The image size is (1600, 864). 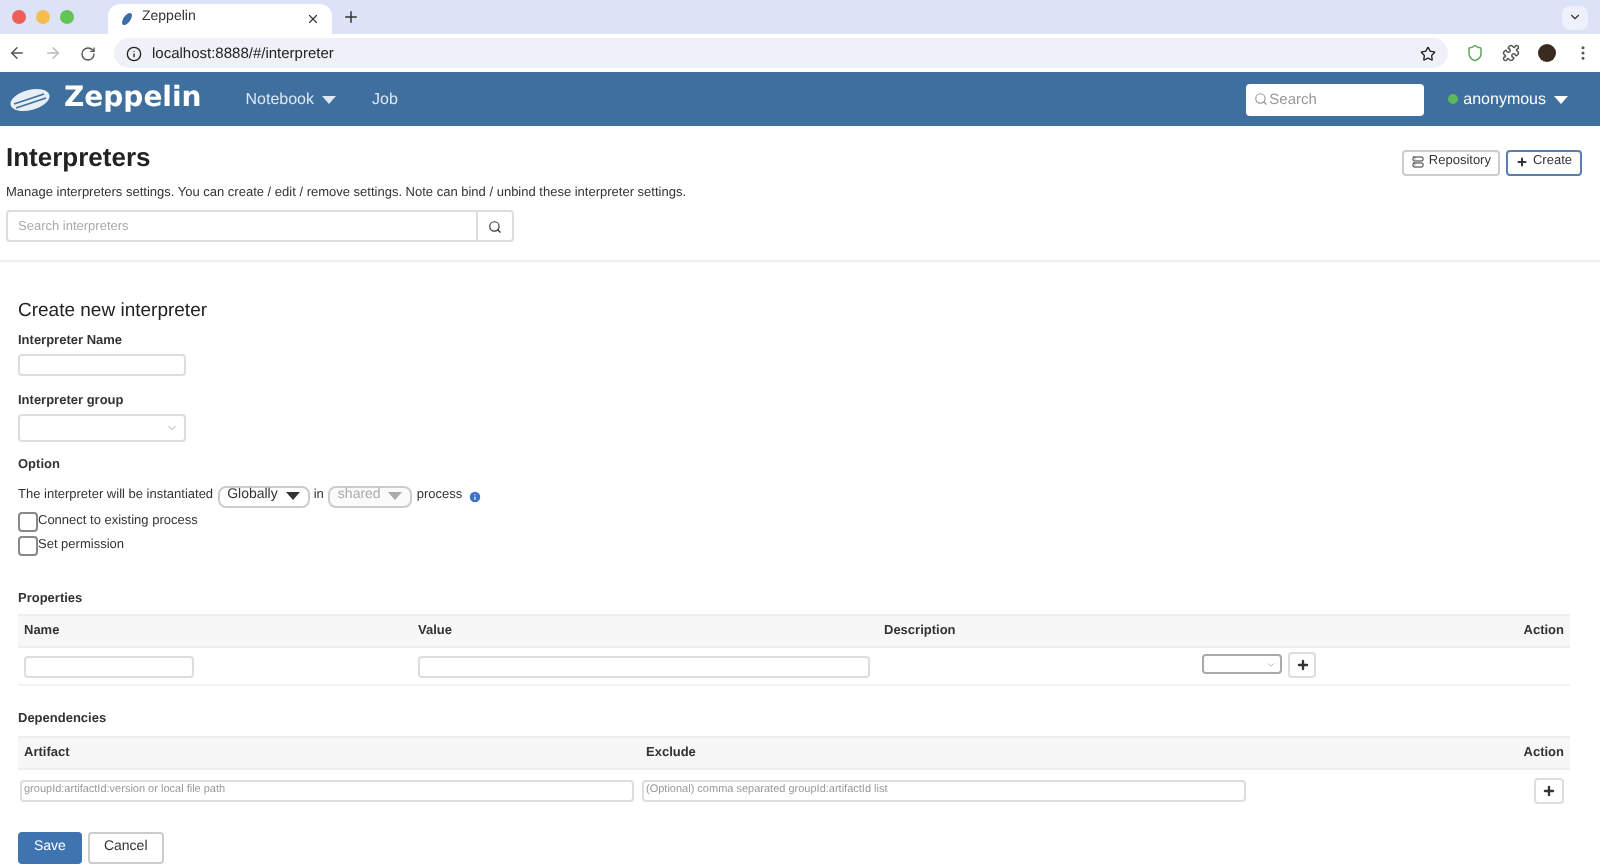 What do you see at coordinates (114, 312) in the screenshot?
I see `form-title: Create new interpreter` at bounding box center [114, 312].